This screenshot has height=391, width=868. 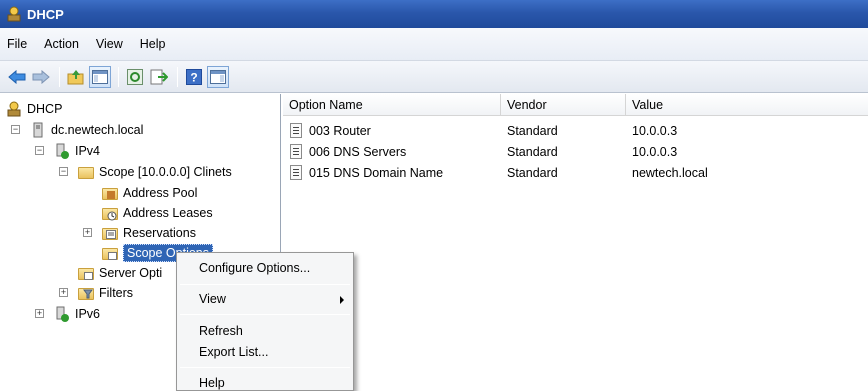 What do you see at coordinates (88, 151) in the screenshot?
I see `tree-label: IPv4` at bounding box center [88, 151].